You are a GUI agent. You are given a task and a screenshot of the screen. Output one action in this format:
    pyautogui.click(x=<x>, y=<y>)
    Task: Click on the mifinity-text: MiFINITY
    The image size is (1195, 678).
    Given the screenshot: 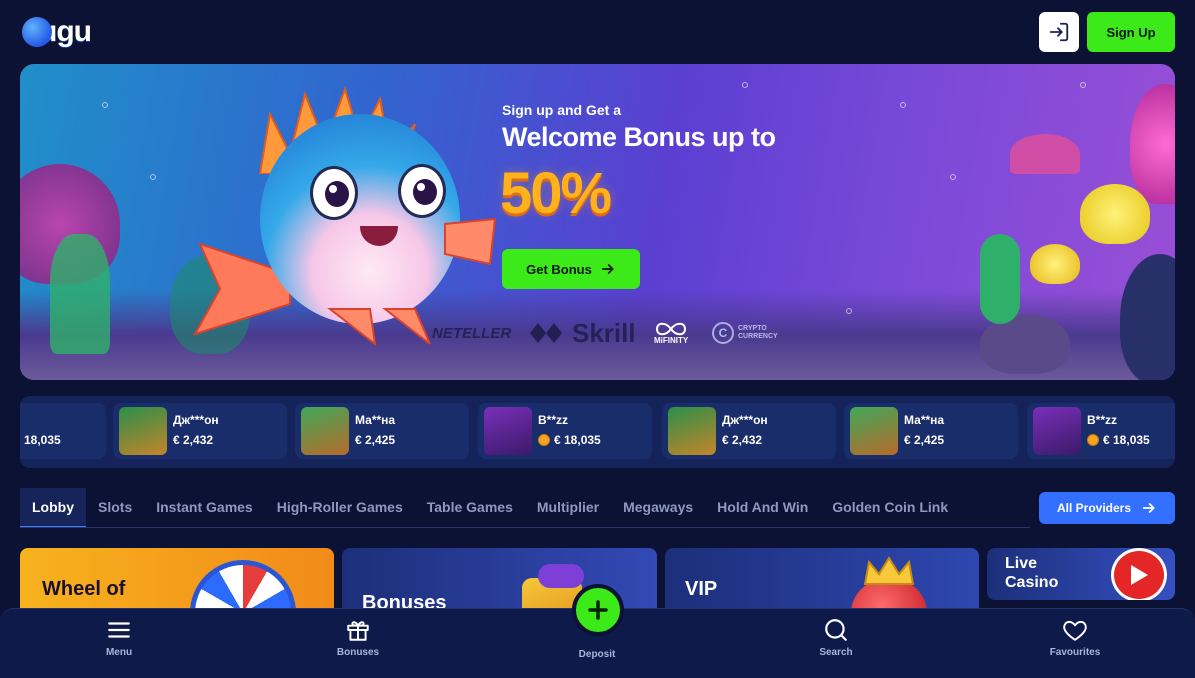 What is the action you would take?
    pyautogui.click(x=671, y=340)
    